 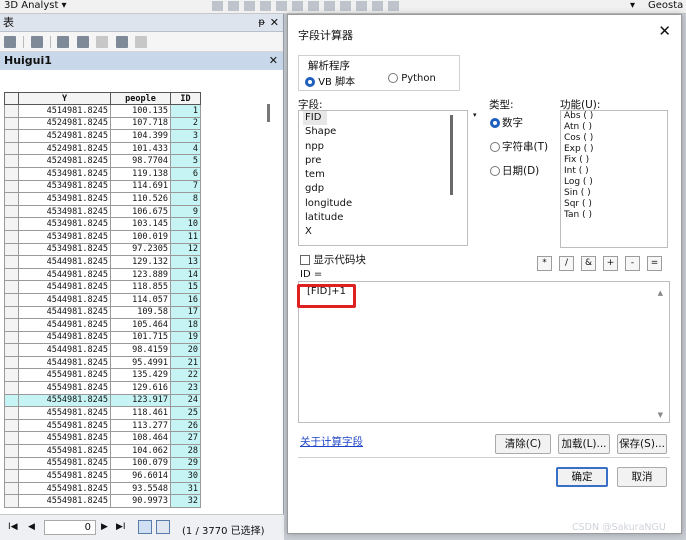 I want to click on table-row: 4544981.8245 129.132 13, so click(x=102, y=262).